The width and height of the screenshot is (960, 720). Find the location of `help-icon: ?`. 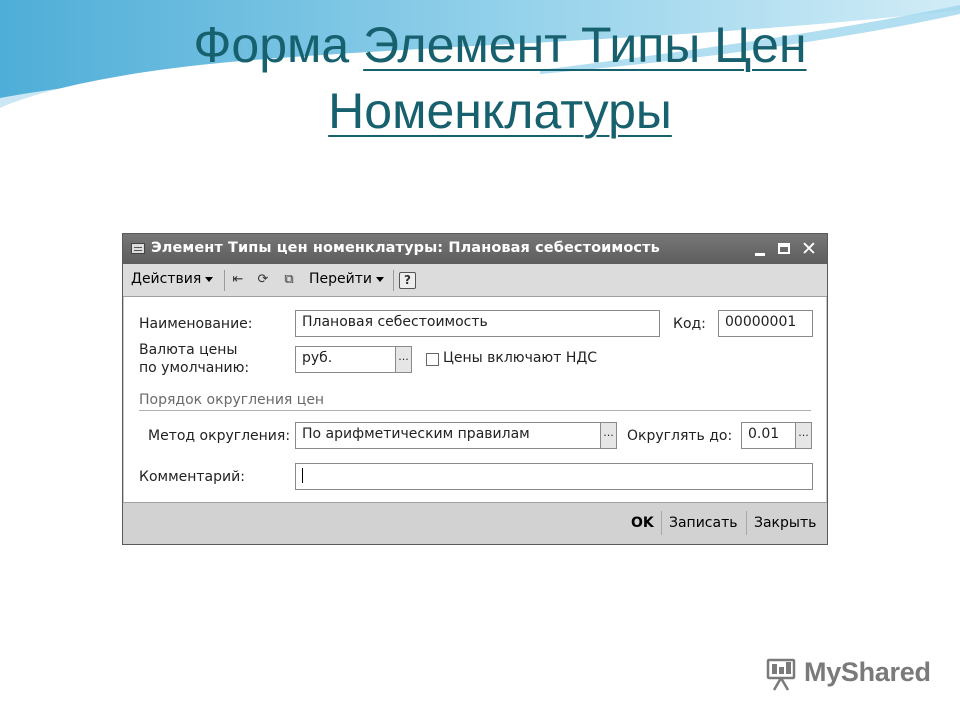

help-icon: ? is located at coordinates (407, 280).